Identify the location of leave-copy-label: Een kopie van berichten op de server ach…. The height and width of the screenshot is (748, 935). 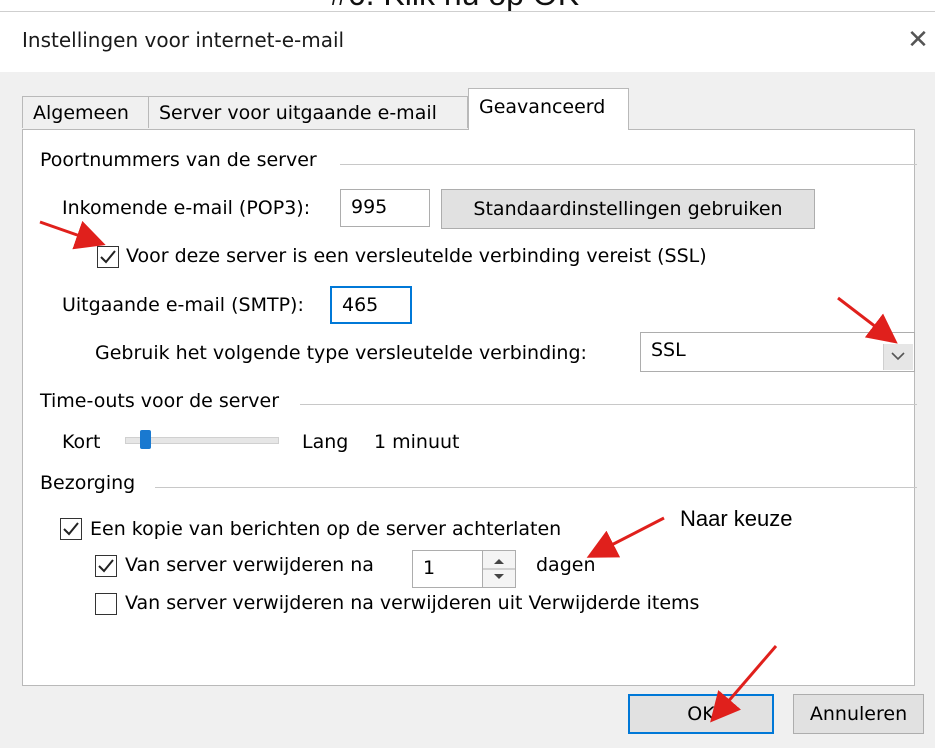
(326, 529).